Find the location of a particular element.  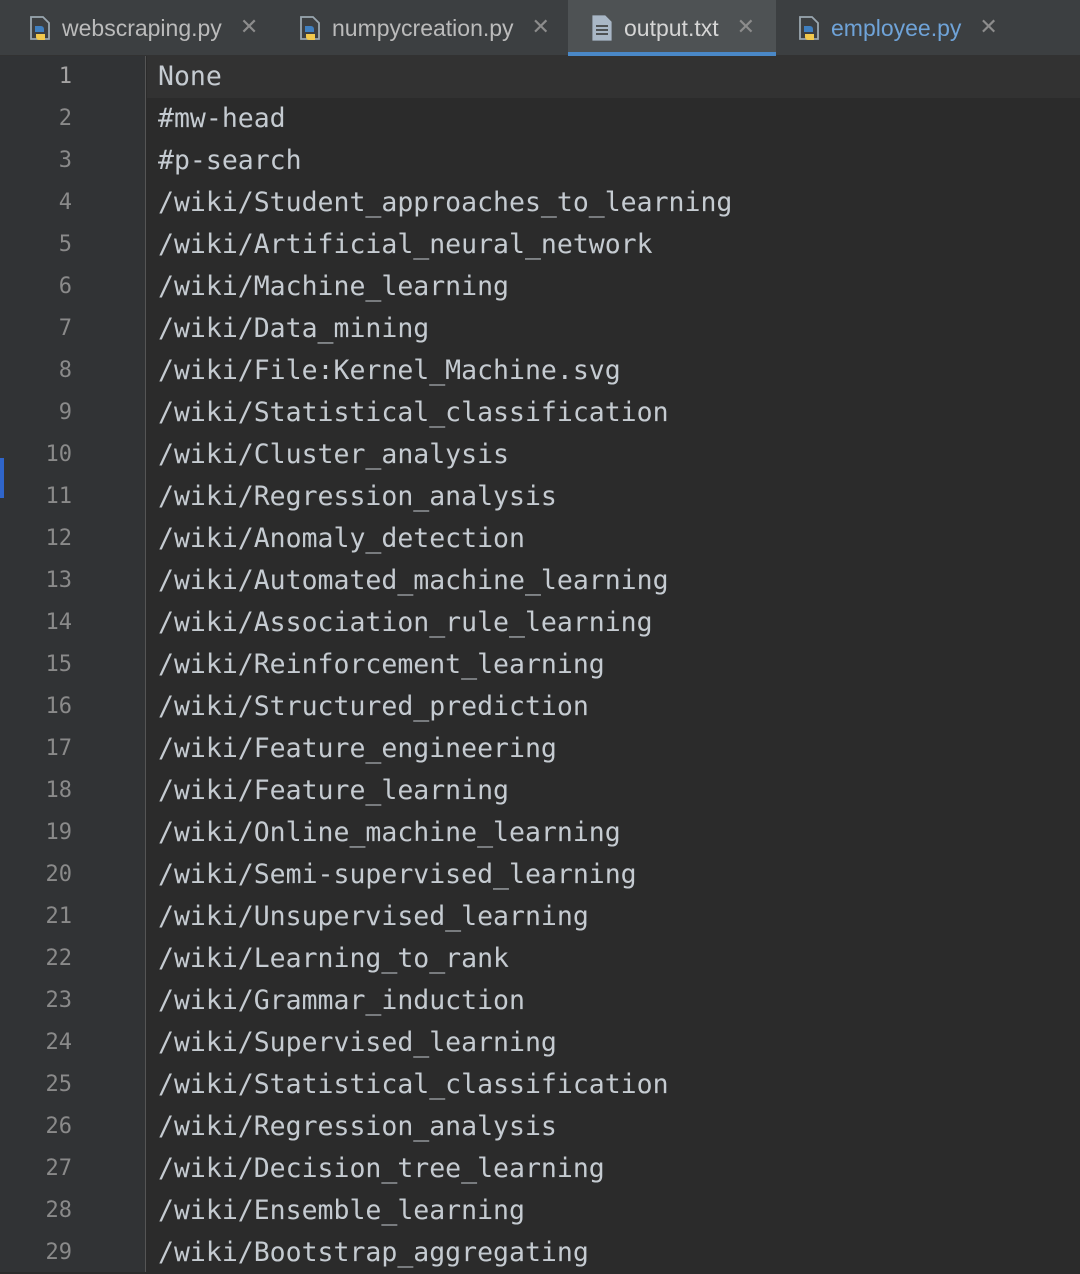

line-text: /wiki/Data_mining is located at coordinates (293, 329).